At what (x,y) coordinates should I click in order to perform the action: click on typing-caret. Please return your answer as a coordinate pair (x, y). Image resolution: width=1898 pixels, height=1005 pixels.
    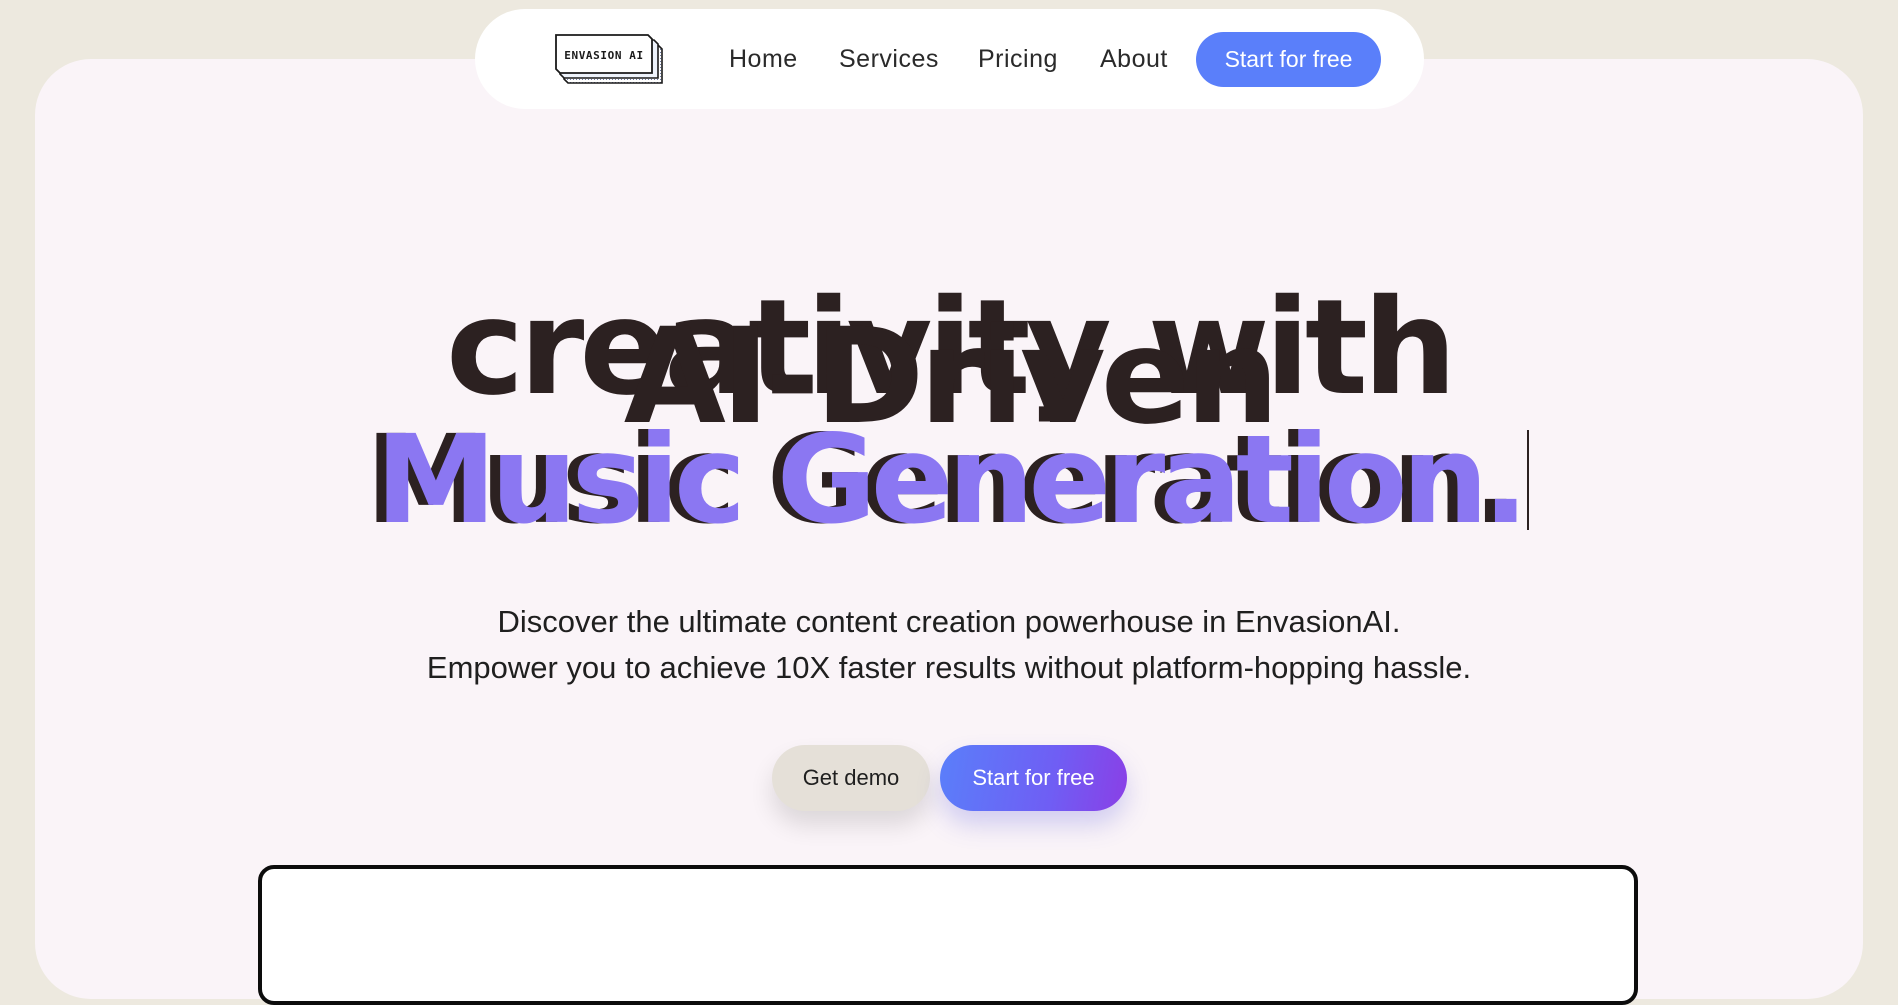
    Looking at the image, I should click on (1528, 480).